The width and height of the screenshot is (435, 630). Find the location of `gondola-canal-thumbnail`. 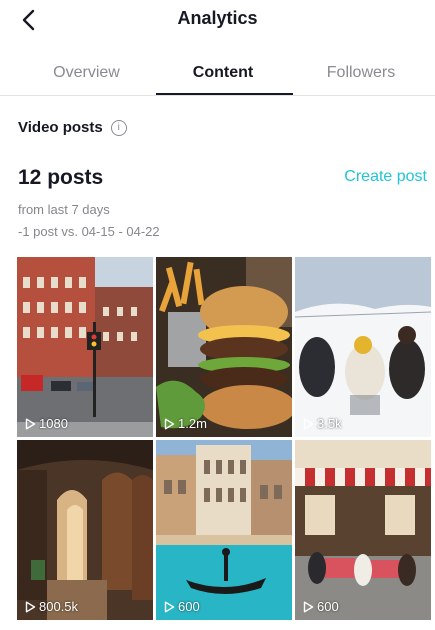

gondola-canal-thumbnail is located at coordinates (224, 530).